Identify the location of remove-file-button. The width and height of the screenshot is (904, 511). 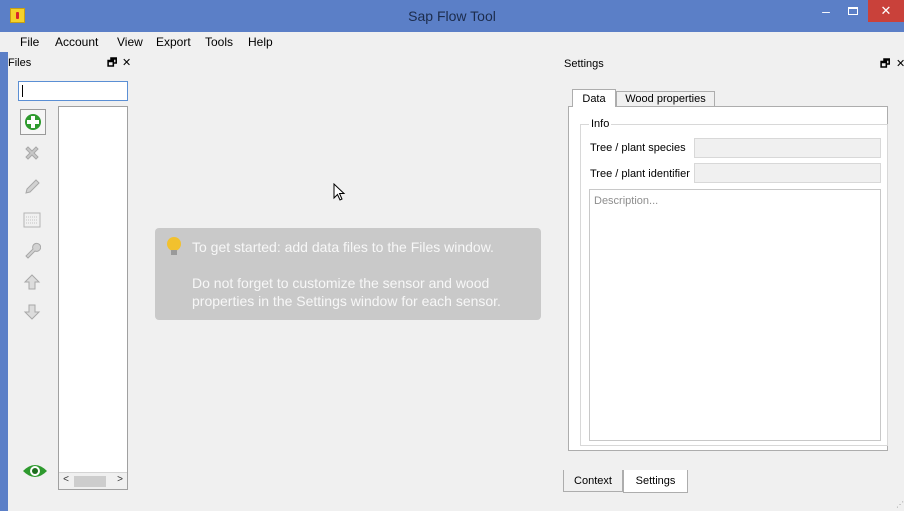
(33, 154).